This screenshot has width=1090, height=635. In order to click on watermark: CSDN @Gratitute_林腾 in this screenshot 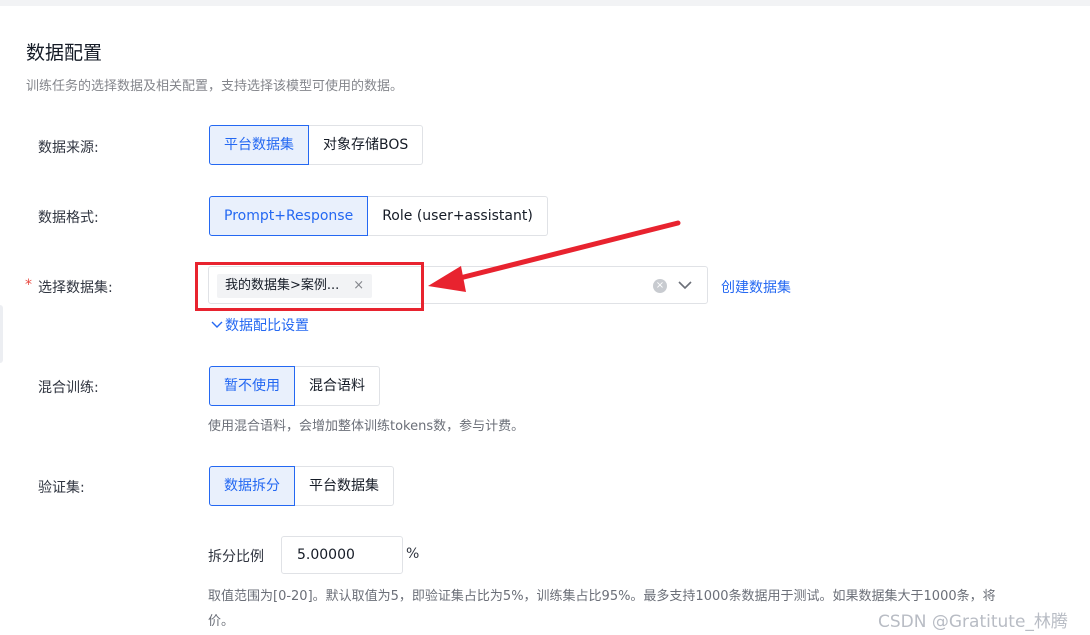, I will do `click(973, 622)`.